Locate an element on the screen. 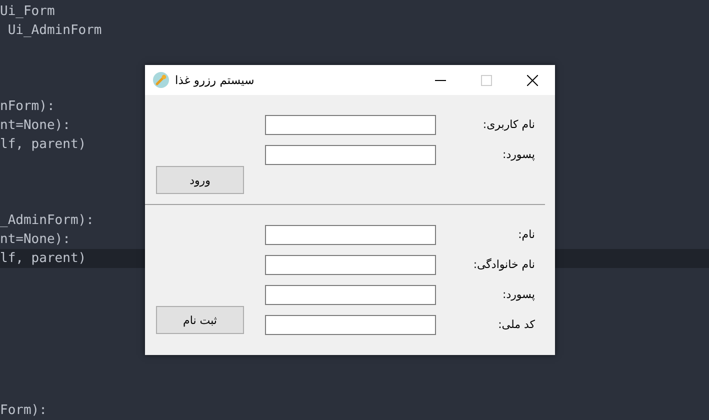 The height and width of the screenshot is (420, 709). field-label: نام: is located at coordinates (526, 235).